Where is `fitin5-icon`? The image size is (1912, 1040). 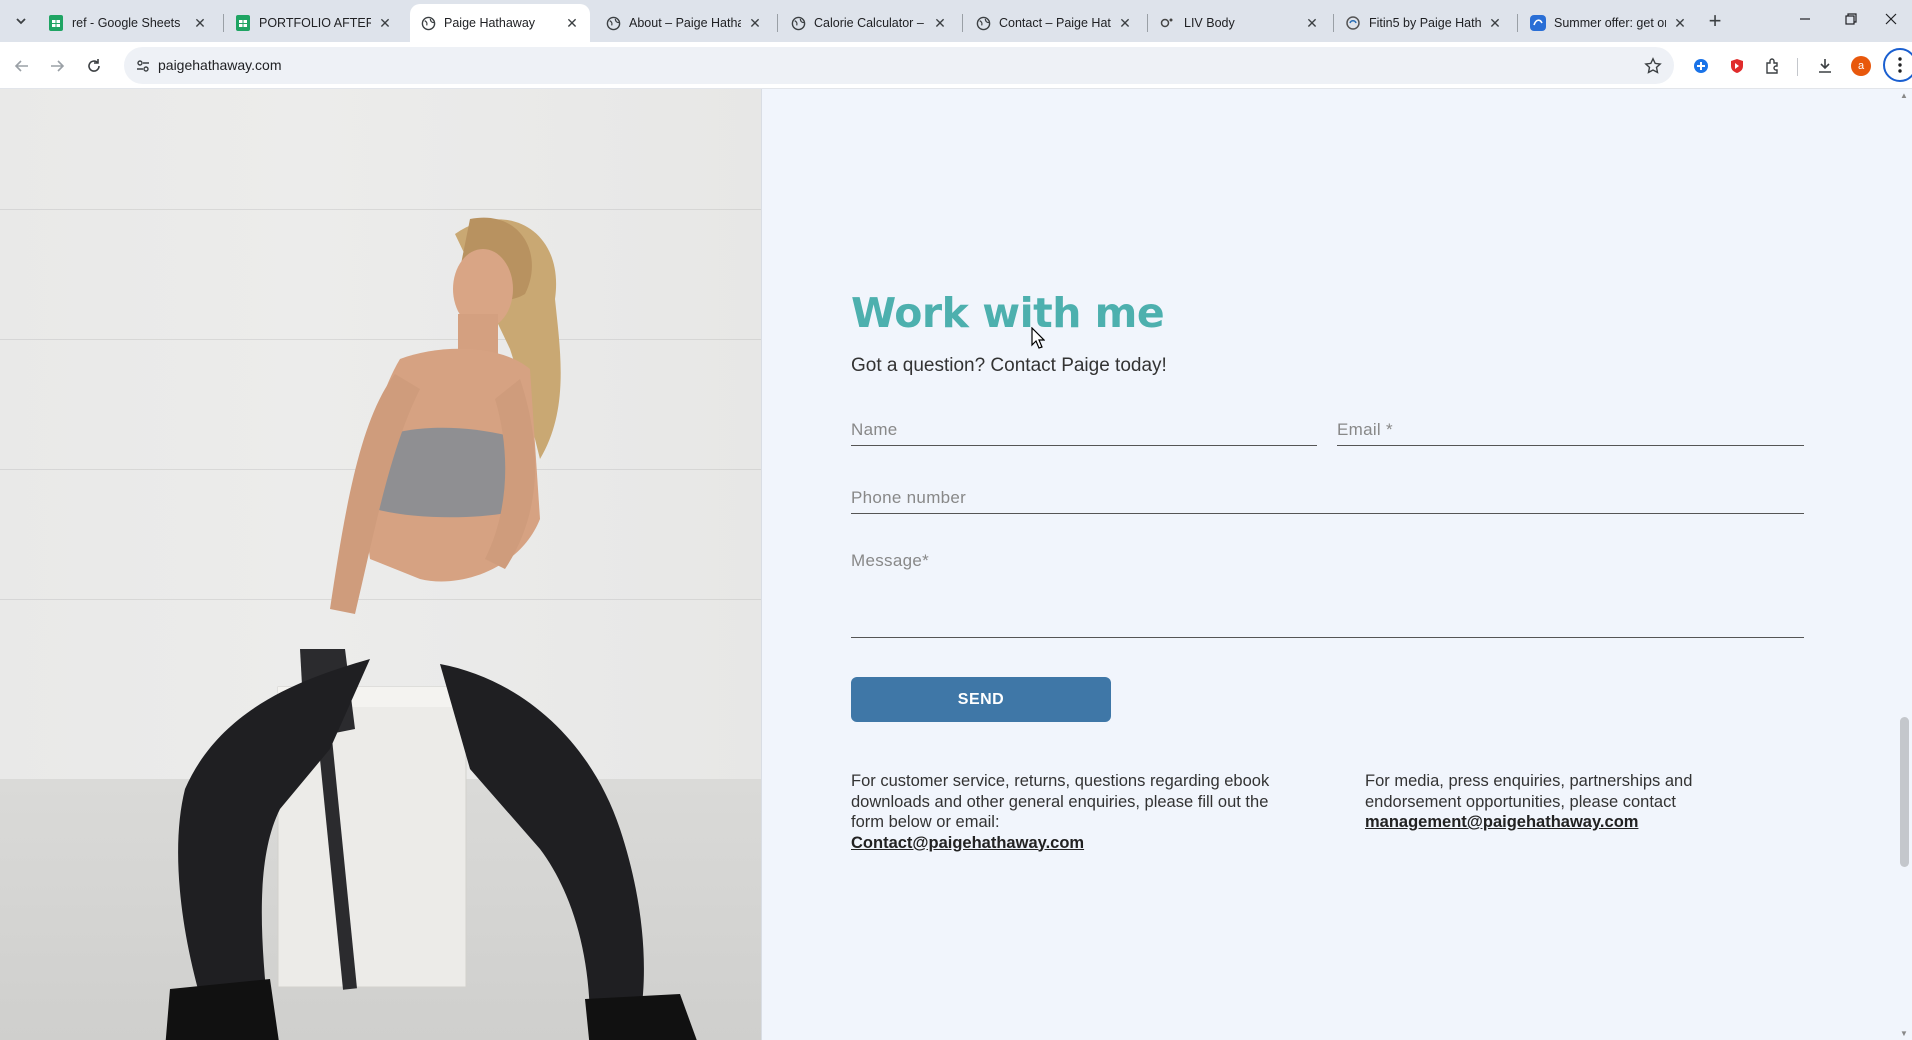 fitin5-icon is located at coordinates (1353, 23).